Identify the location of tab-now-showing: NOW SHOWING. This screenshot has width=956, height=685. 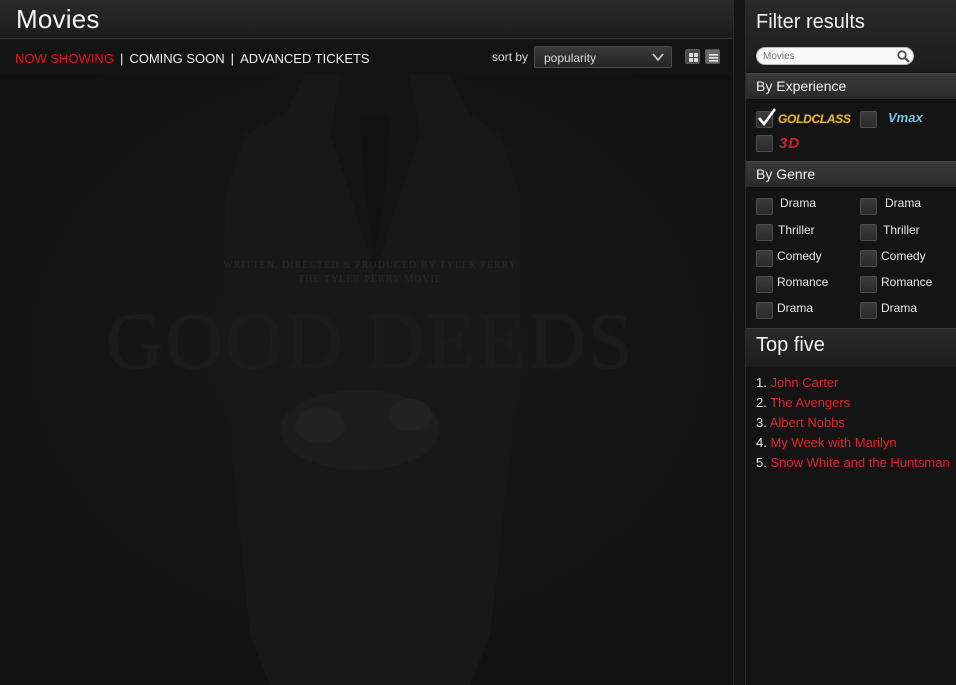
(64, 58).